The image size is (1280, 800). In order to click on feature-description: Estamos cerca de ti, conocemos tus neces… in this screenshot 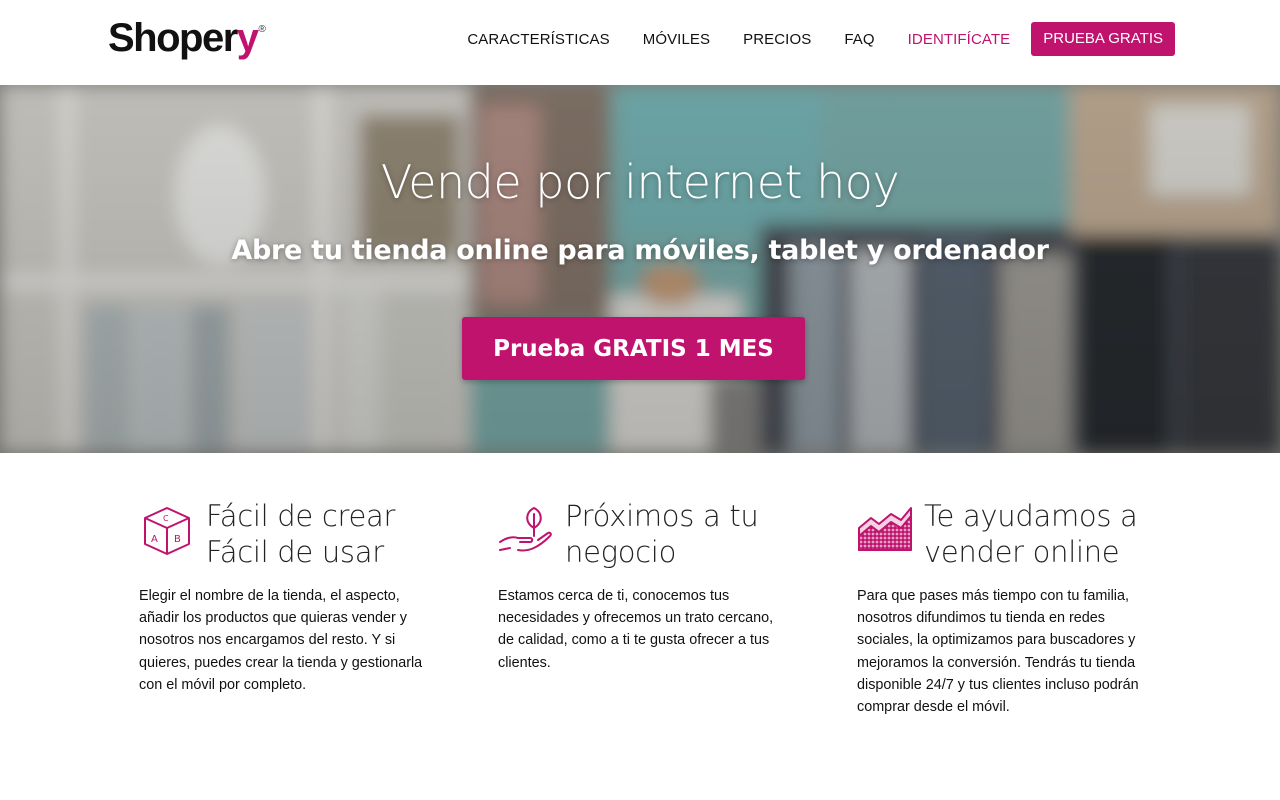, I will do `click(636, 629)`.